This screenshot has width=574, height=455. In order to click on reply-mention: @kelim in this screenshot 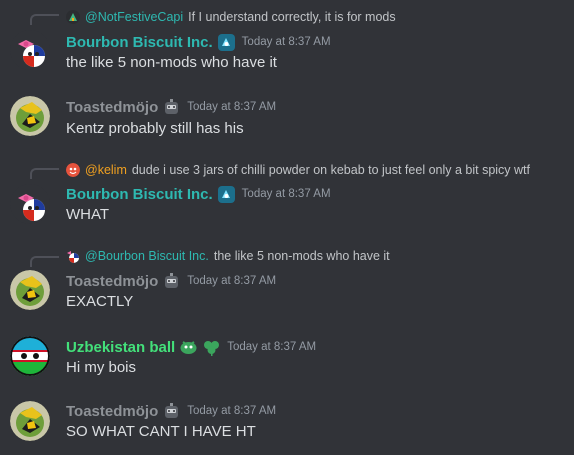, I will do `click(106, 170)`.